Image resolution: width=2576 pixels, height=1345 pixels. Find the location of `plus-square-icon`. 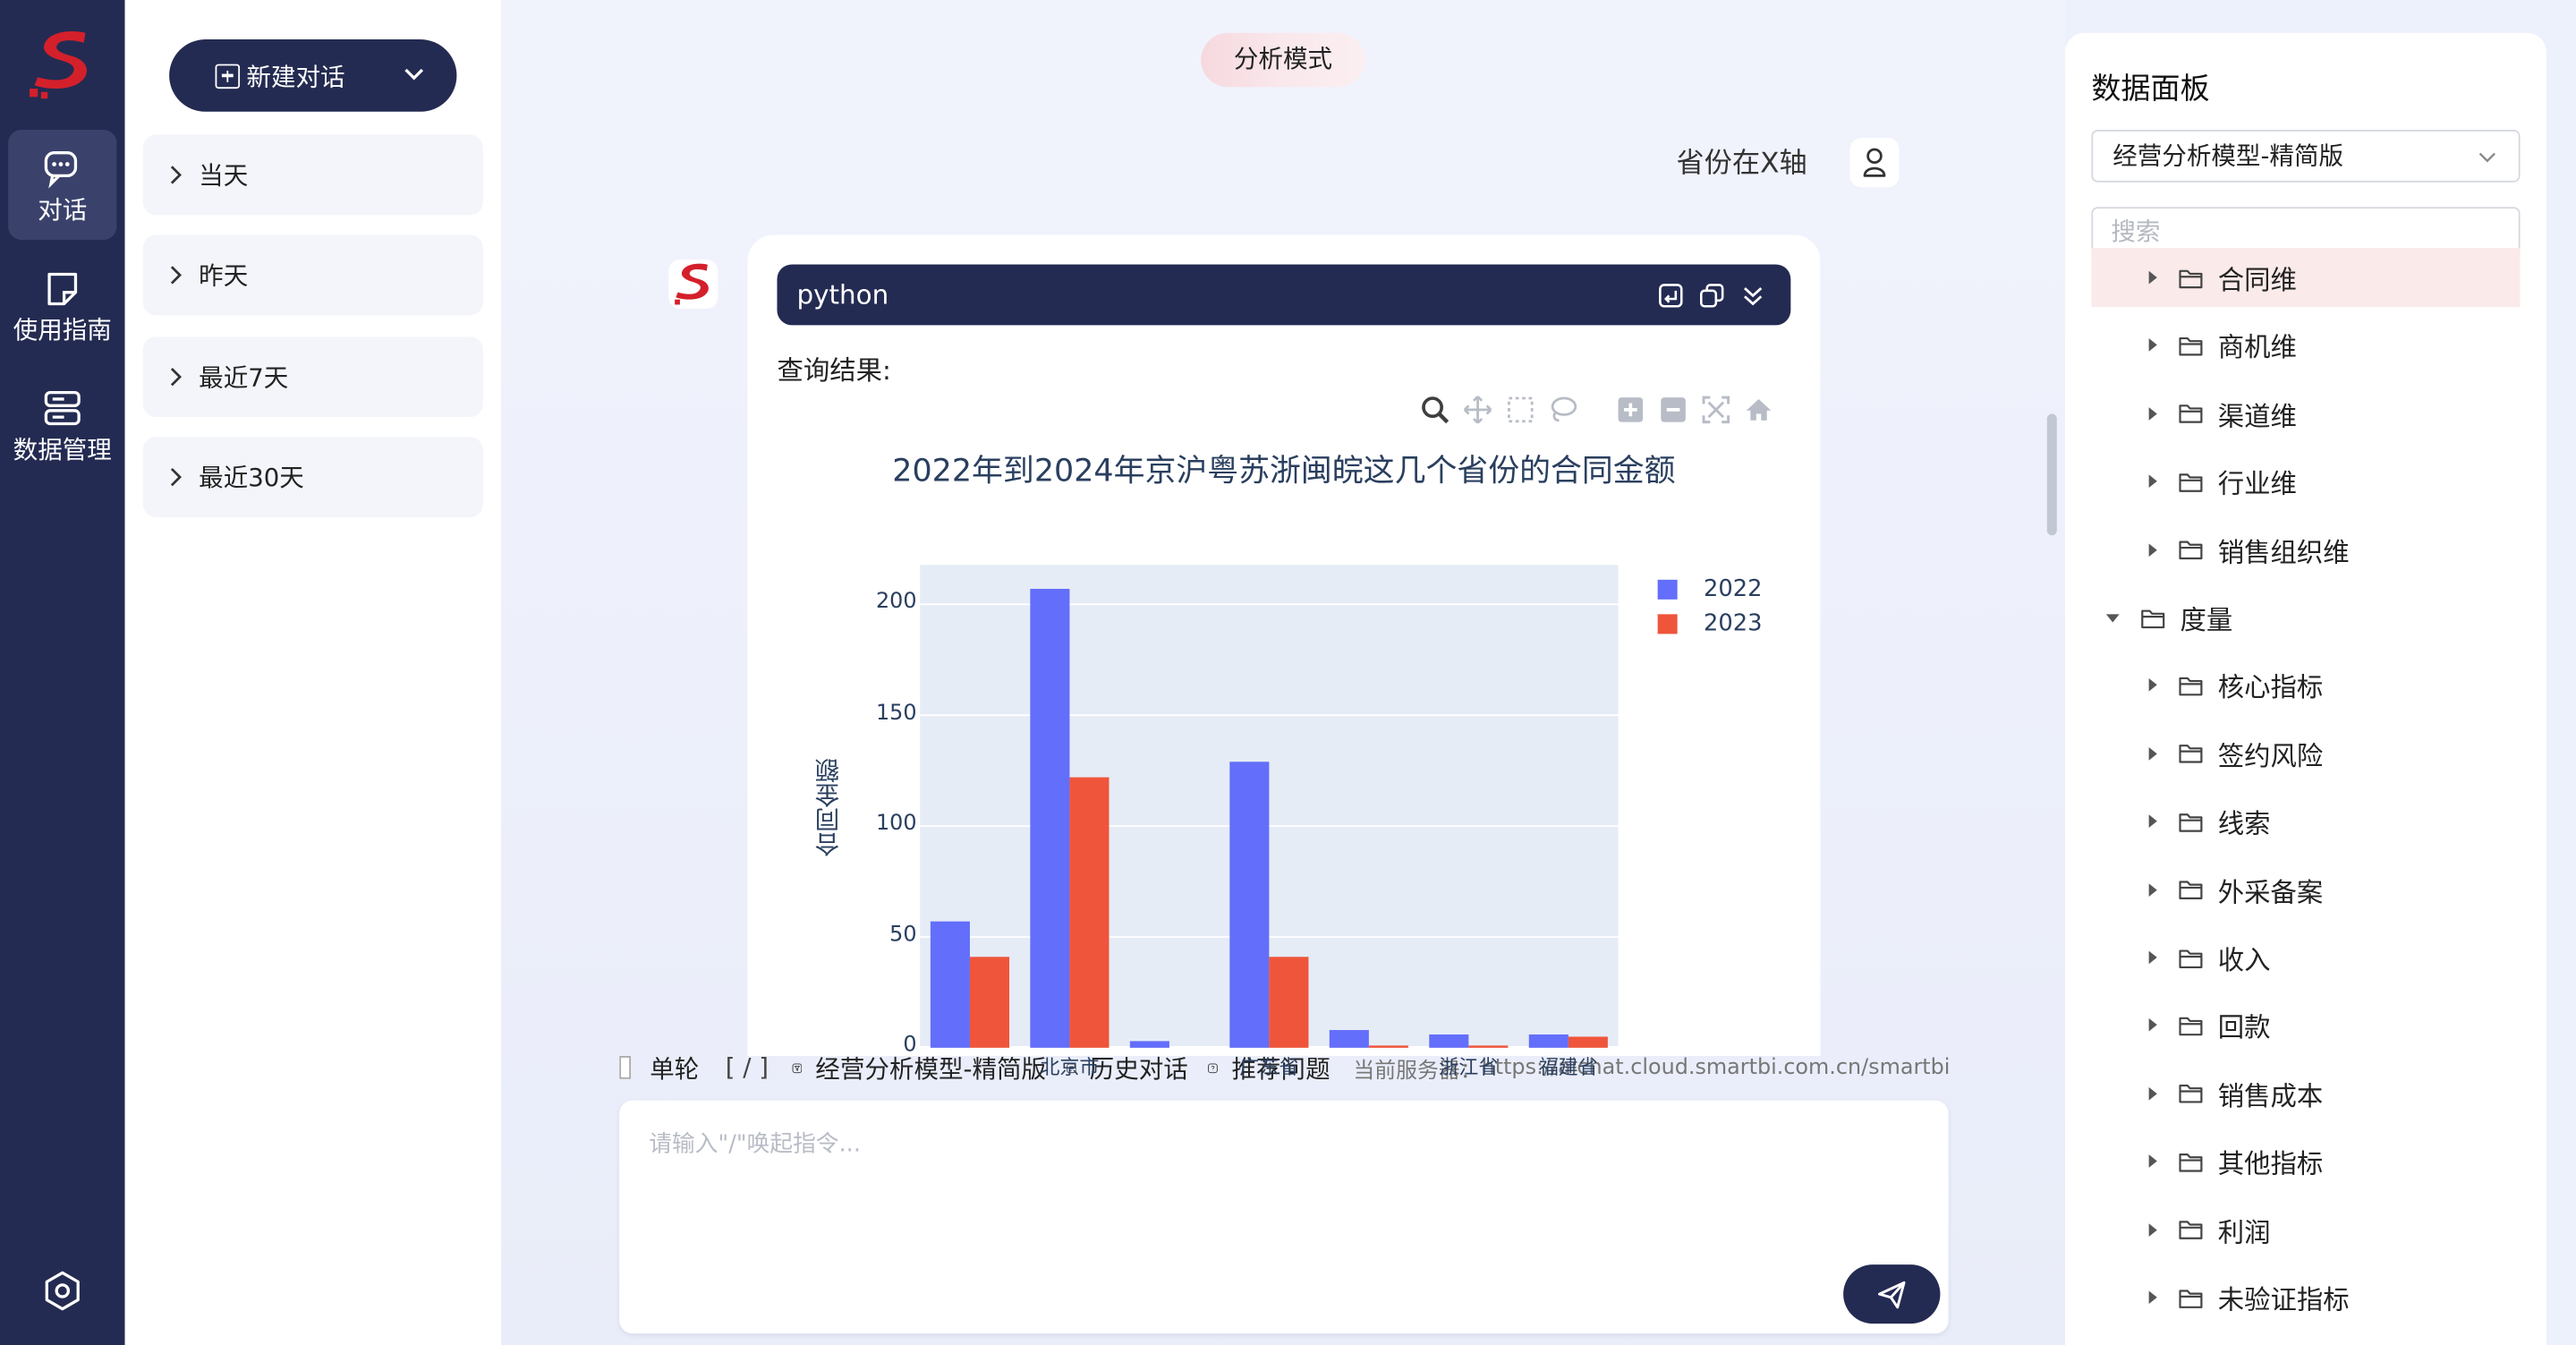

plus-square-icon is located at coordinates (228, 76).